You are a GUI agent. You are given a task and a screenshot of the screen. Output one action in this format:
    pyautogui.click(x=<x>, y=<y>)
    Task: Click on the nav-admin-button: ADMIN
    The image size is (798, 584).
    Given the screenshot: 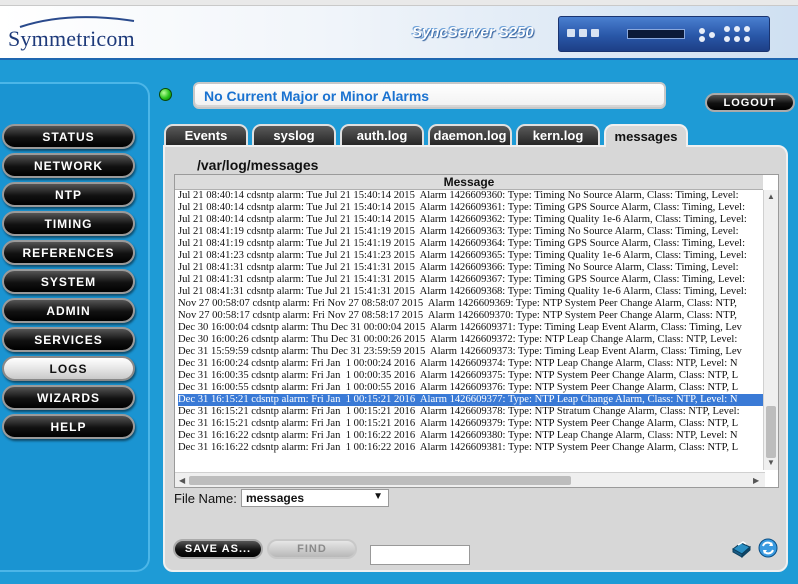 What is the action you would take?
    pyautogui.click(x=68, y=310)
    